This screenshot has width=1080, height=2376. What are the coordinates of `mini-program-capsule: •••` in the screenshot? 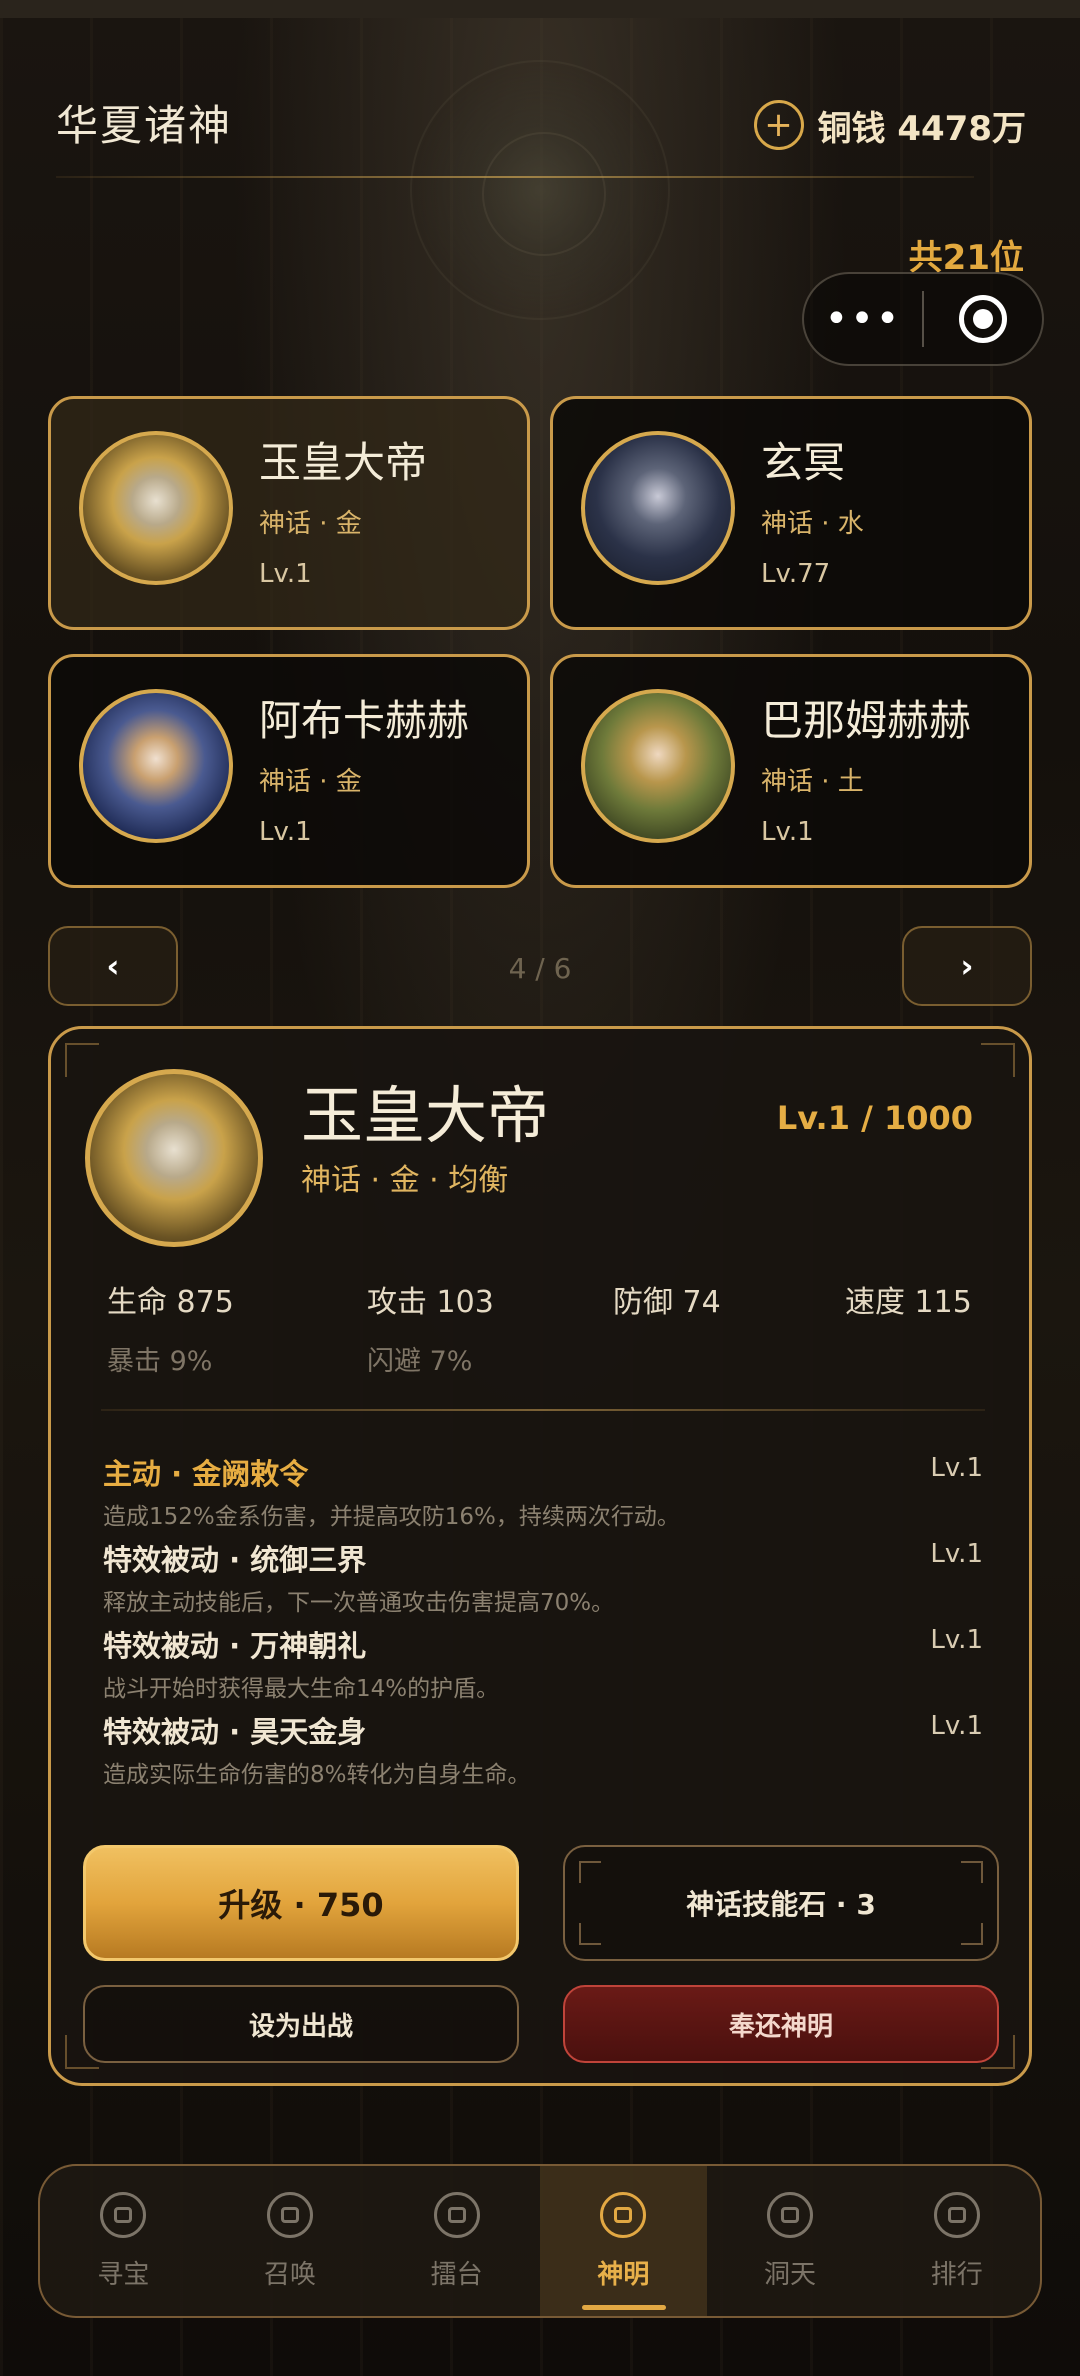 It's located at (923, 319).